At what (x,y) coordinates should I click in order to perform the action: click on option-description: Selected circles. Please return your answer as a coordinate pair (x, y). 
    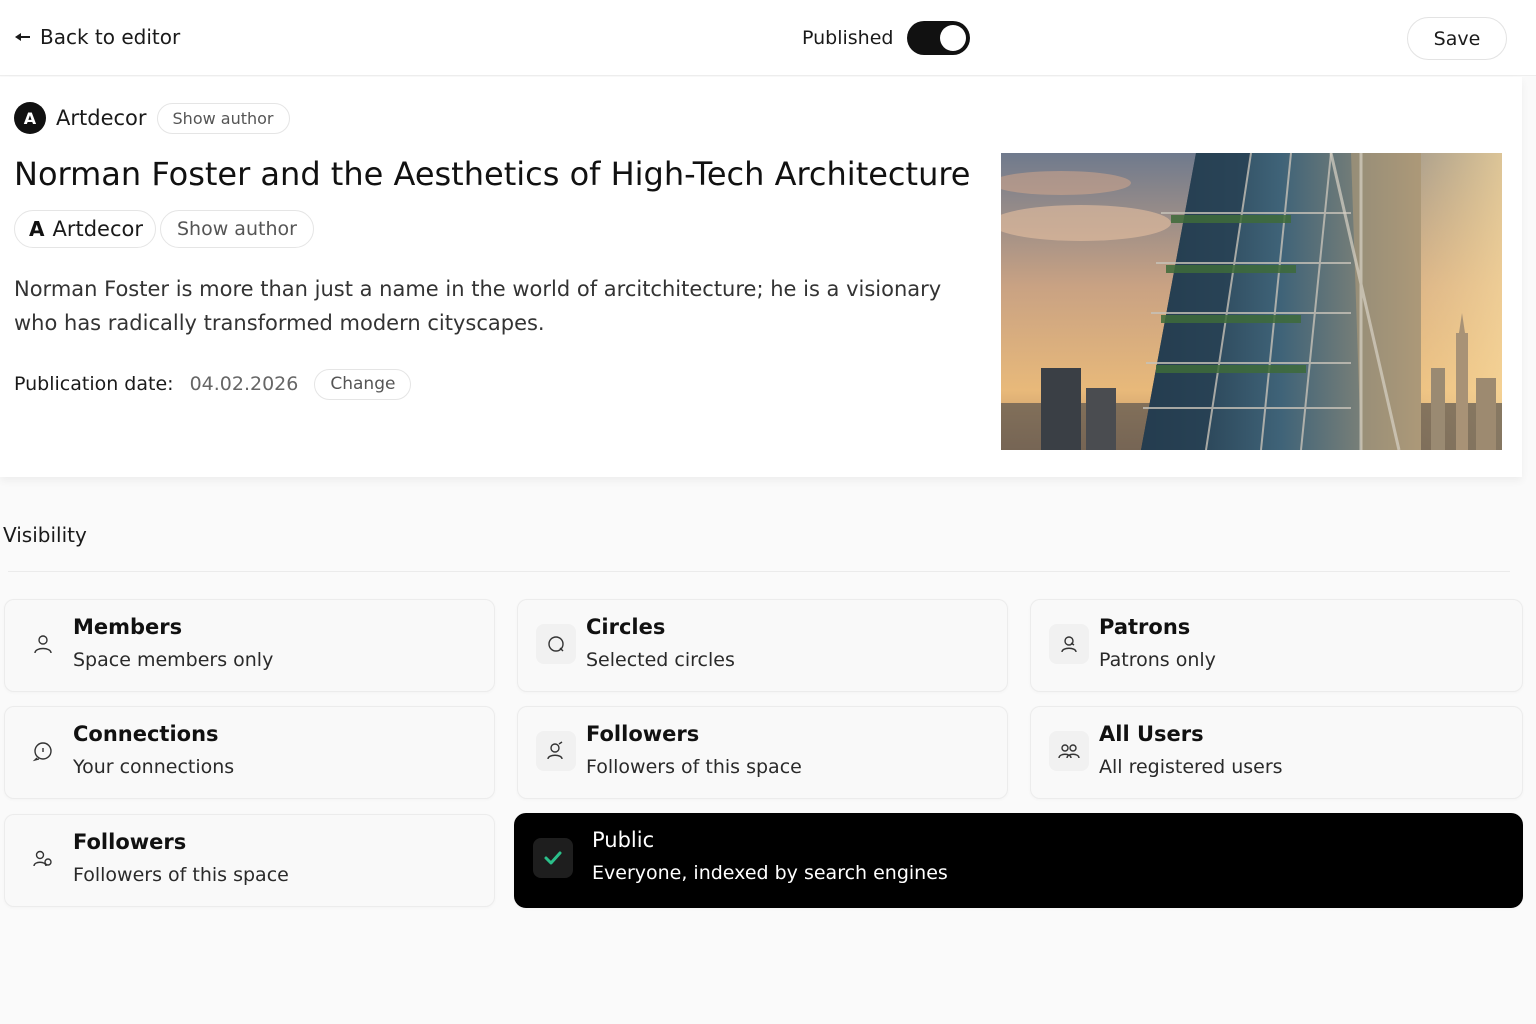
    Looking at the image, I should click on (660, 660).